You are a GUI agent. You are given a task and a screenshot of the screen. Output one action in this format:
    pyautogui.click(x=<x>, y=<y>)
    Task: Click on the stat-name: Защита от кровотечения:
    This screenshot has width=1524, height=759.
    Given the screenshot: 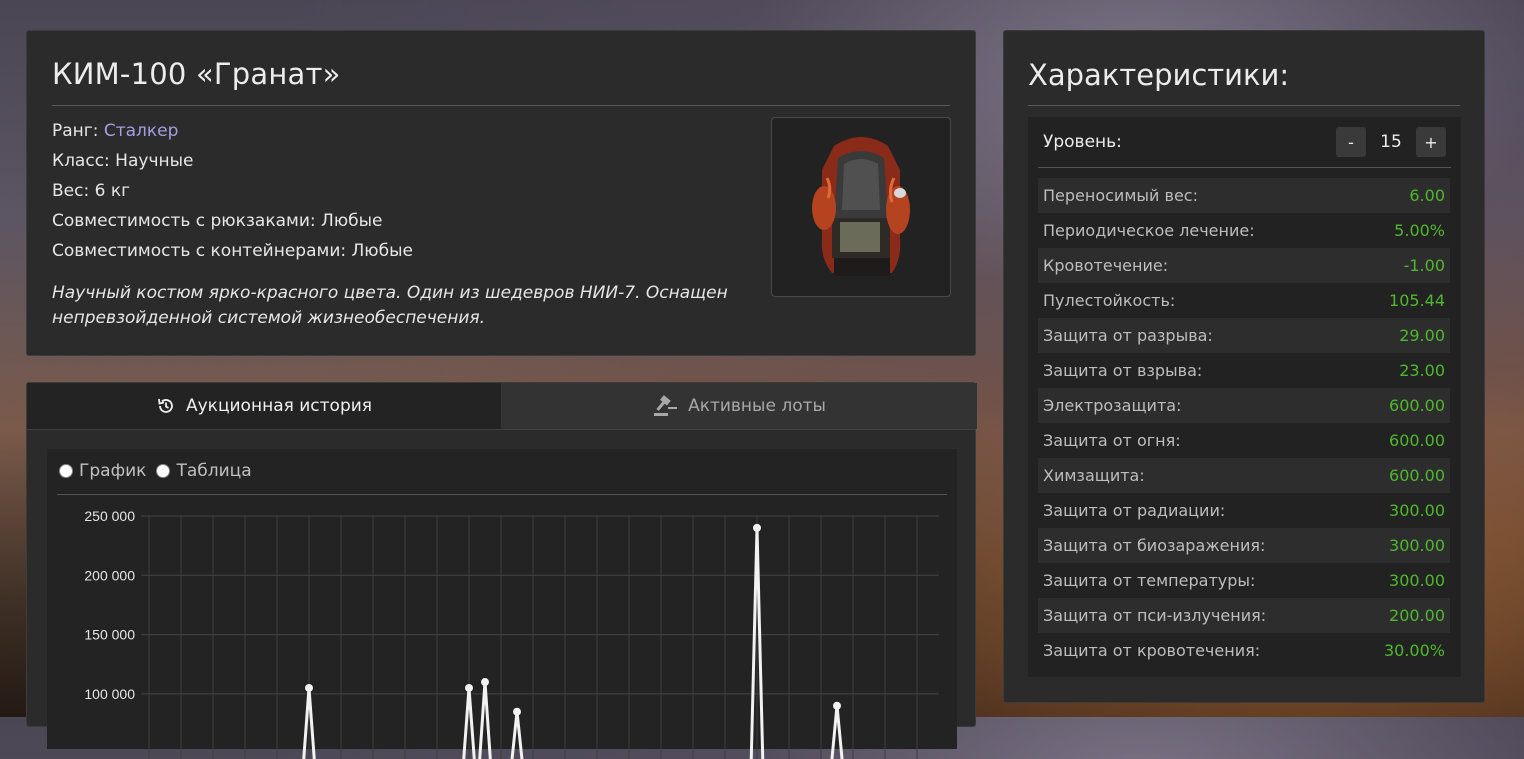 What is the action you would take?
    pyautogui.click(x=1152, y=650)
    